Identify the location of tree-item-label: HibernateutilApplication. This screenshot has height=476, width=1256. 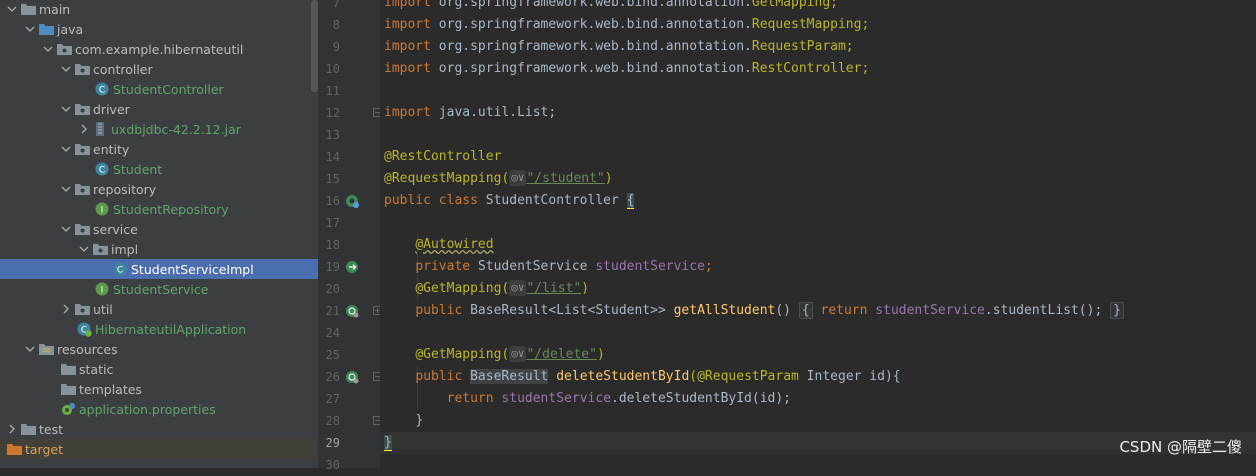
(171, 329).